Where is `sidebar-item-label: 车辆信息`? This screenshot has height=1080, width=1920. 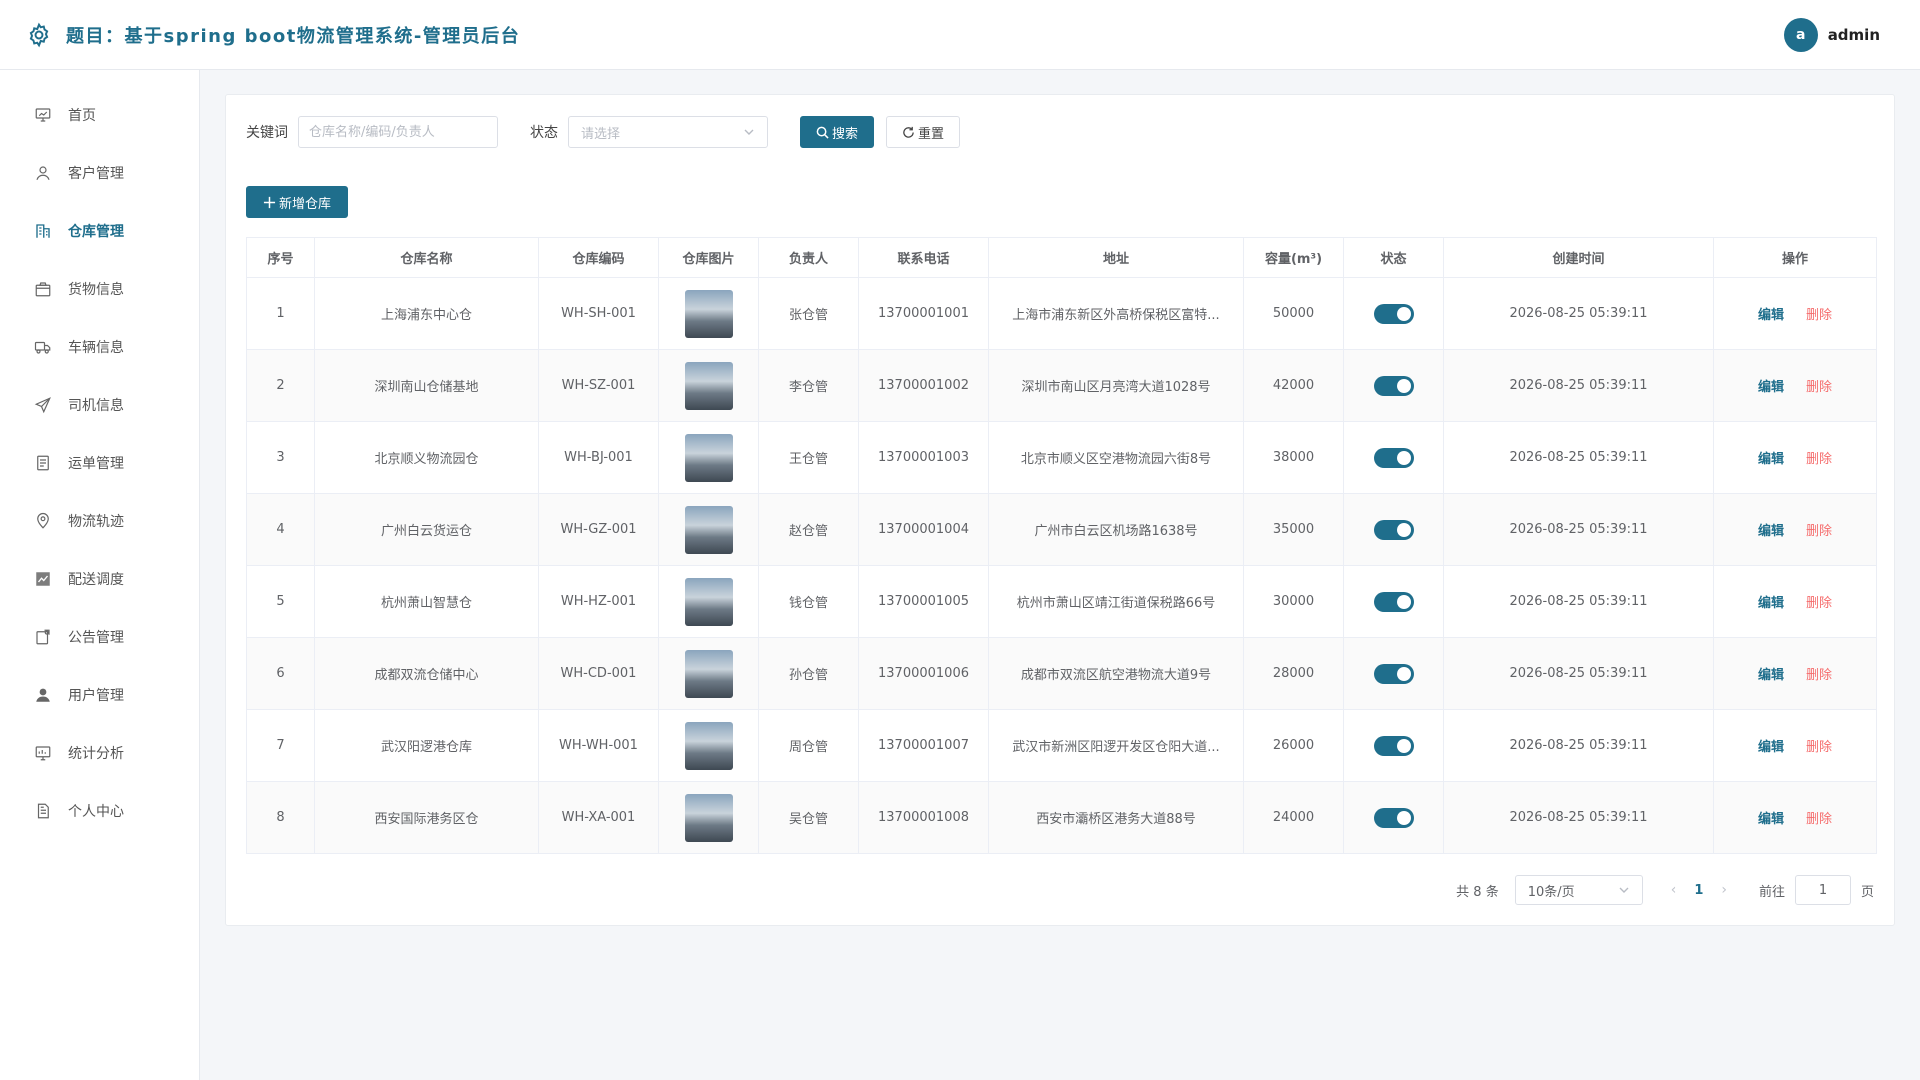 sidebar-item-label: 车辆信息 is located at coordinates (96, 348).